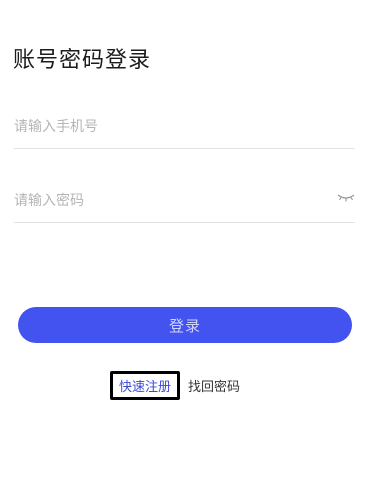 The image size is (369, 504). I want to click on register-link: 快速注册, so click(145, 385).